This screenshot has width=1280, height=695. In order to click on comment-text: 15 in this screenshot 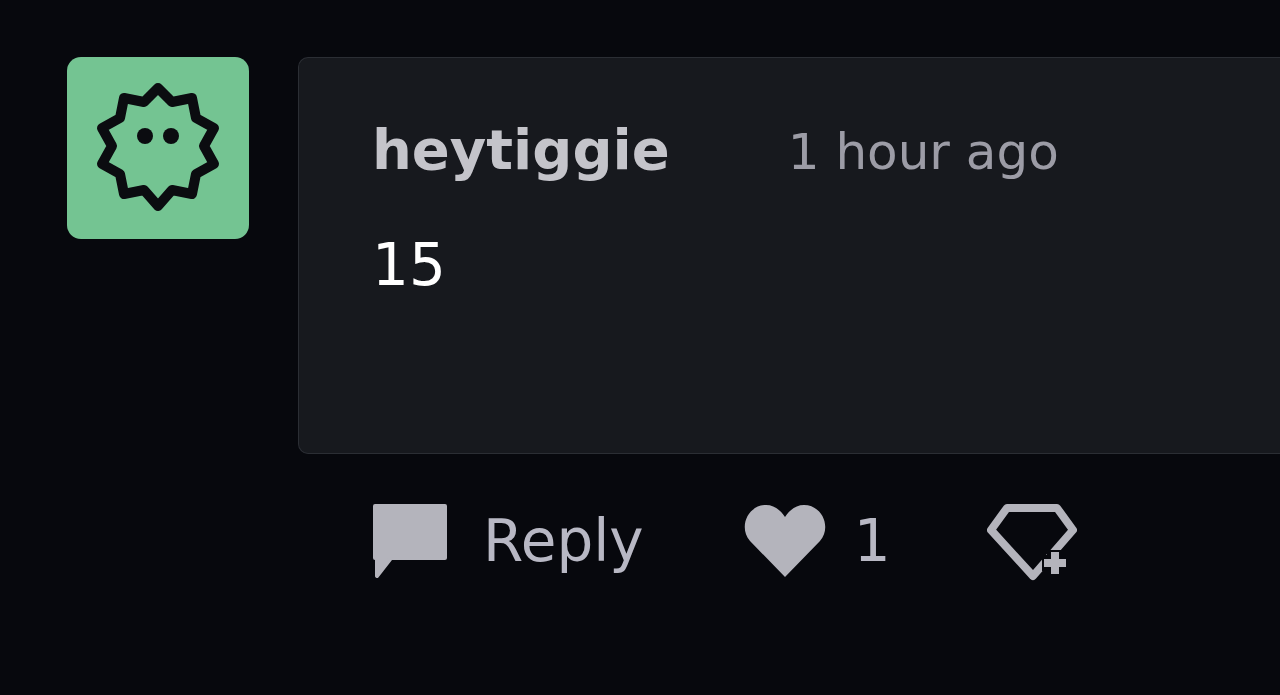, I will do `click(409, 265)`.